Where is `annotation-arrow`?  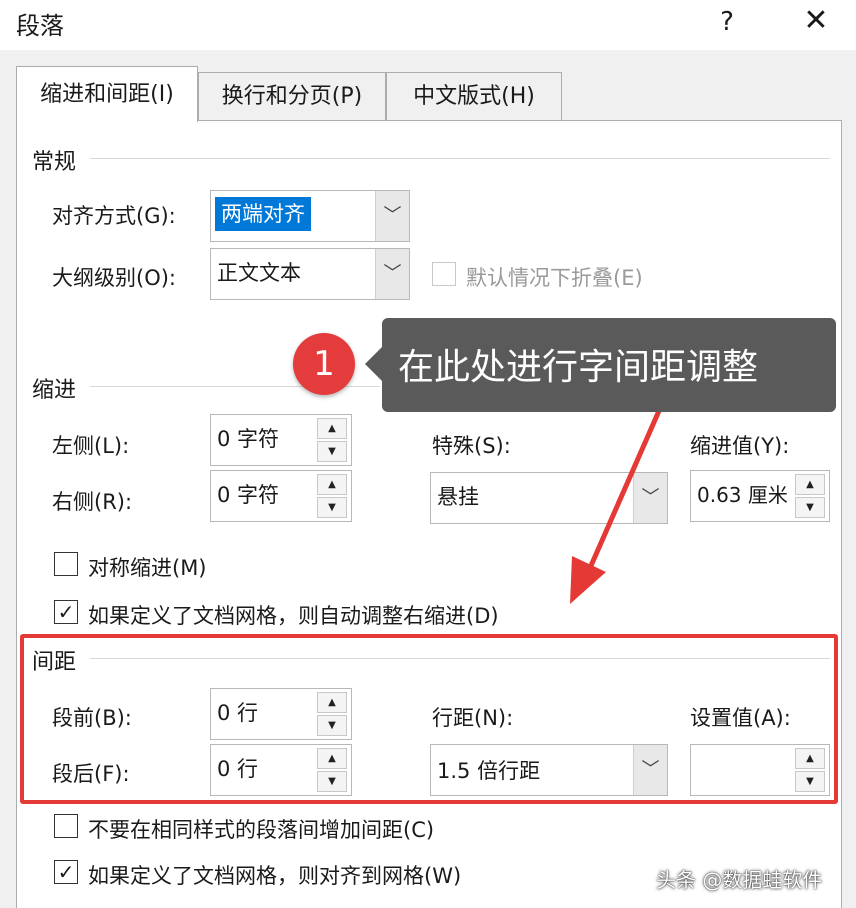 annotation-arrow is located at coordinates (617, 502).